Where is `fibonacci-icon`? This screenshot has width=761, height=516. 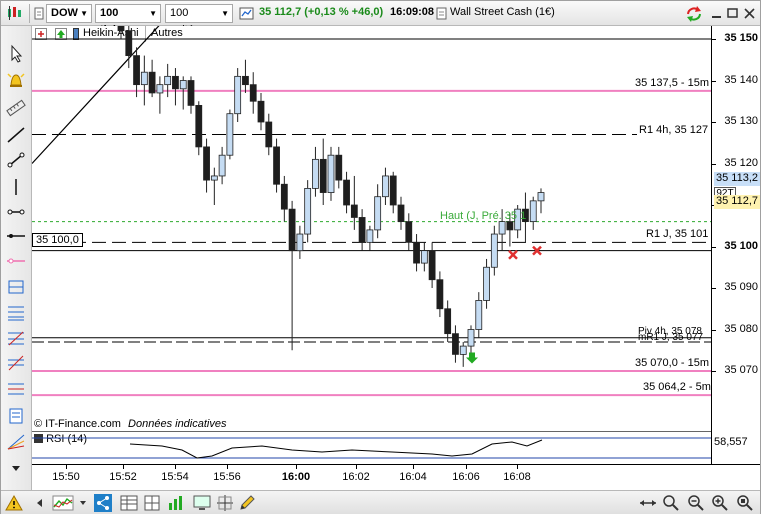 fibonacci-icon is located at coordinates (16, 313).